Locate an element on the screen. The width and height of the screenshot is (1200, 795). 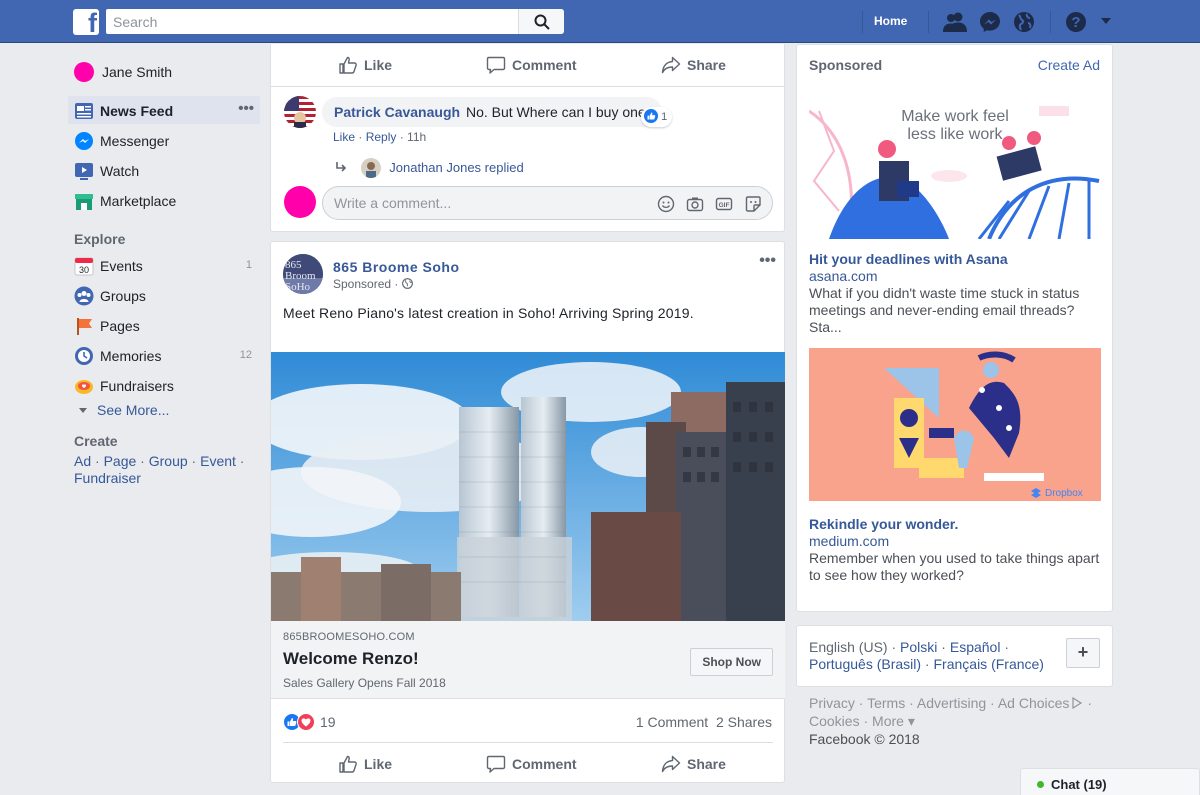
link-domain: 865BROOMESOHO.COM is located at coordinates (349, 637).